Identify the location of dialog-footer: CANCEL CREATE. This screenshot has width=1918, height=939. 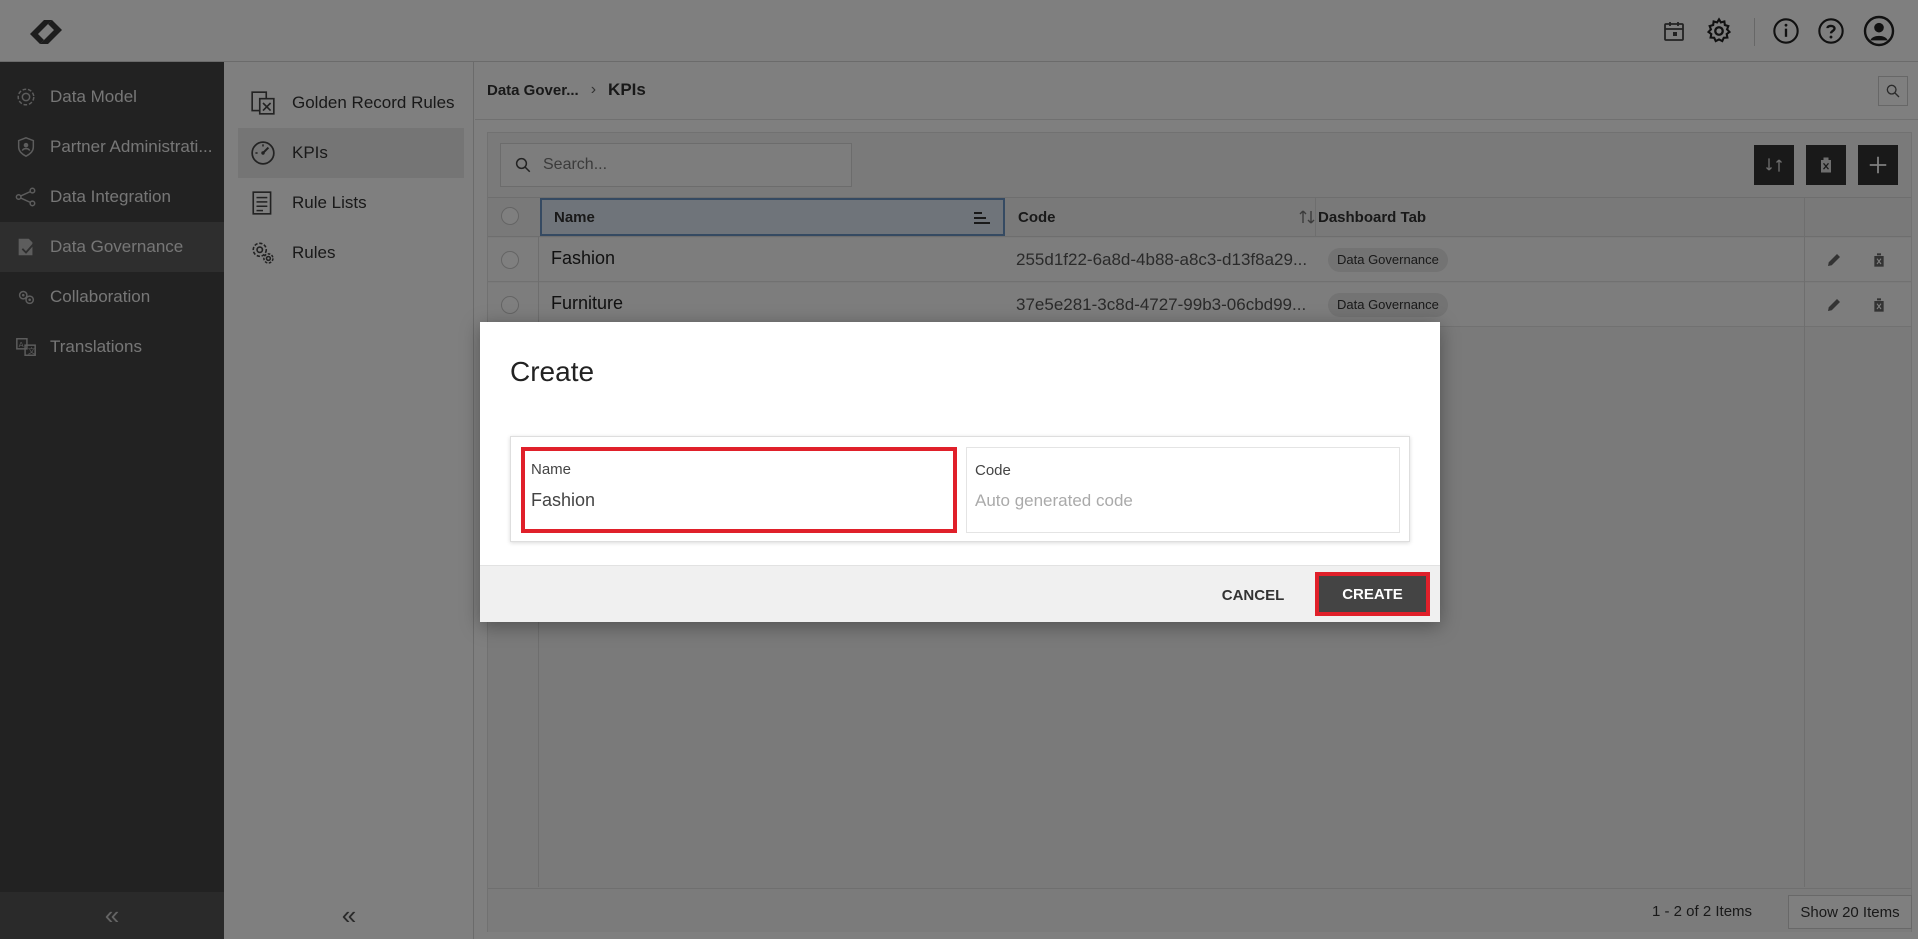
(960, 593).